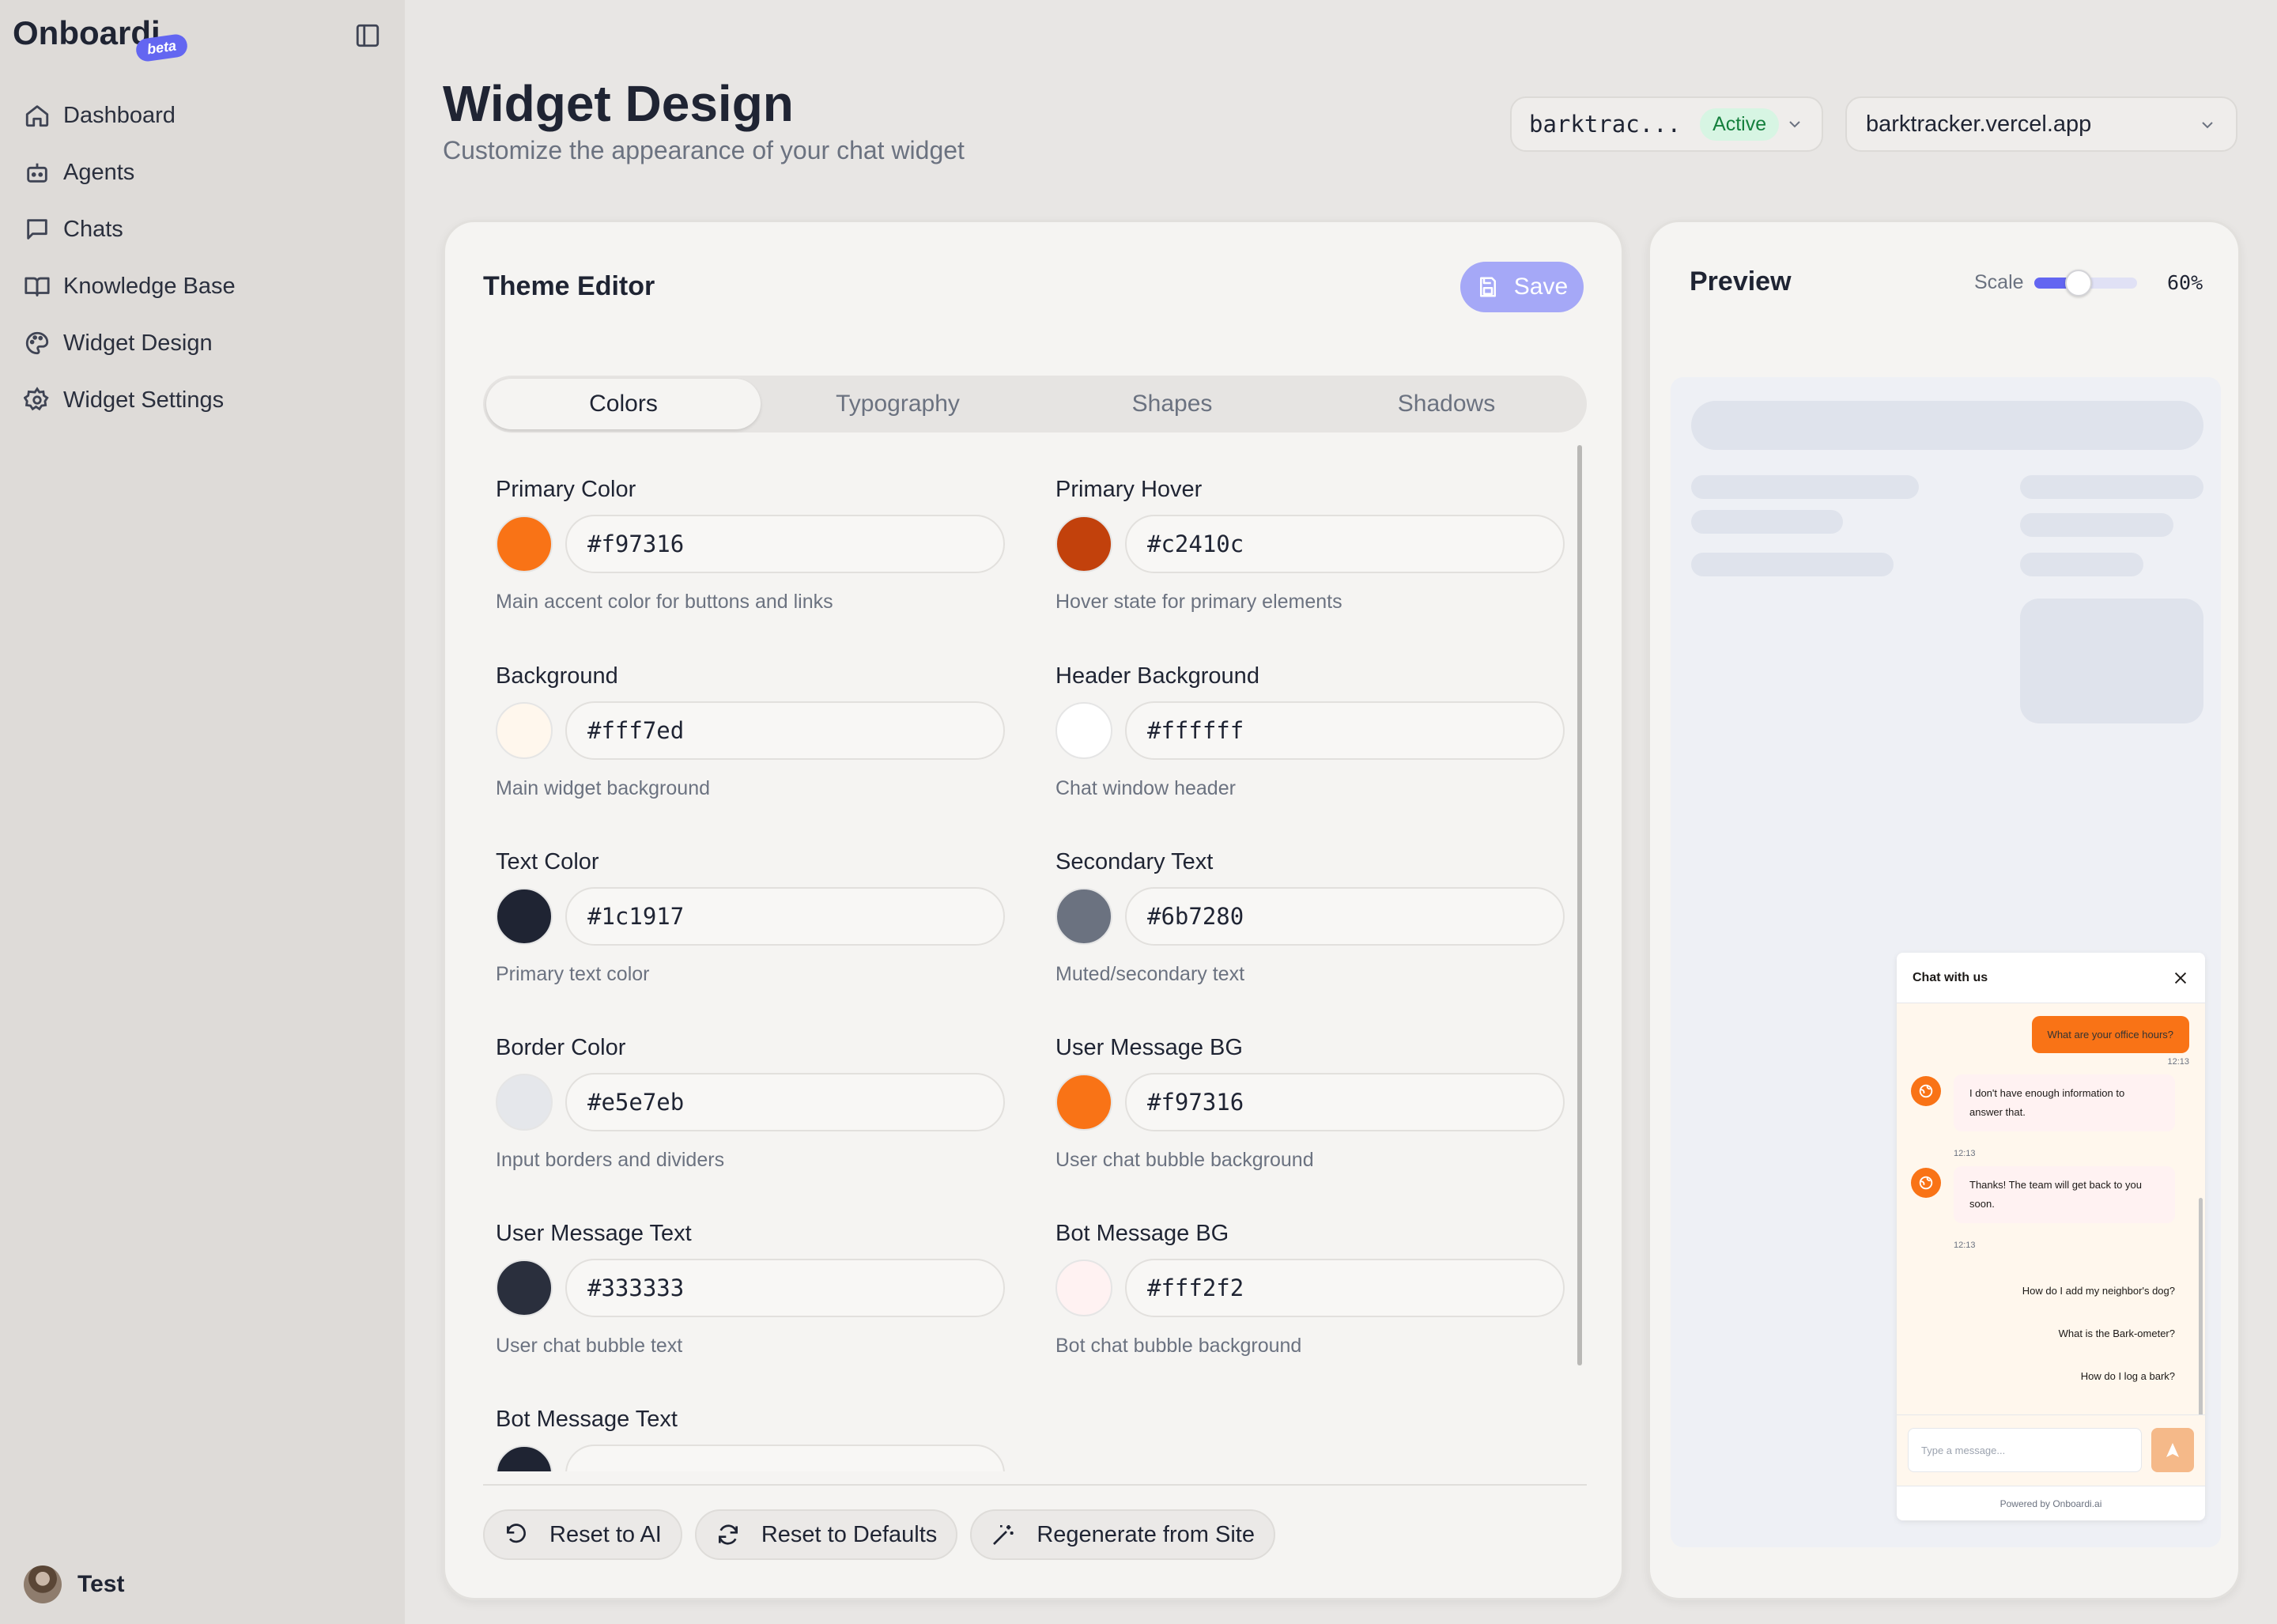 The height and width of the screenshot is (1624, 2277). Describe the element at coordinates (1345, 730) in the screenshot. I see `hex-input: #ffffff` at that location.